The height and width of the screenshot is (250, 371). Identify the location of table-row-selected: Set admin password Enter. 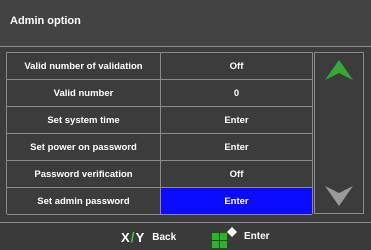
(159, 201).